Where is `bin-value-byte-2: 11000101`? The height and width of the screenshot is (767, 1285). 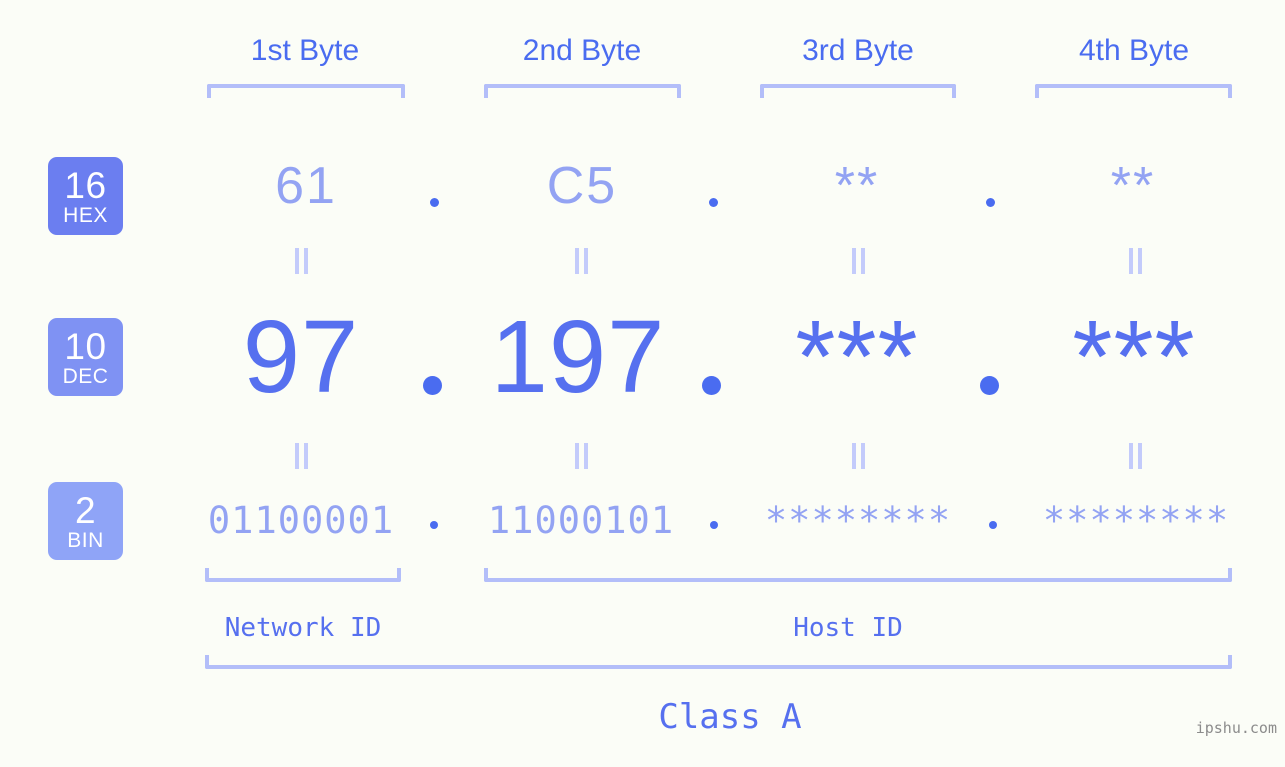 bin-value-byte-2: 11000101 is located at coordinates (581, 520).